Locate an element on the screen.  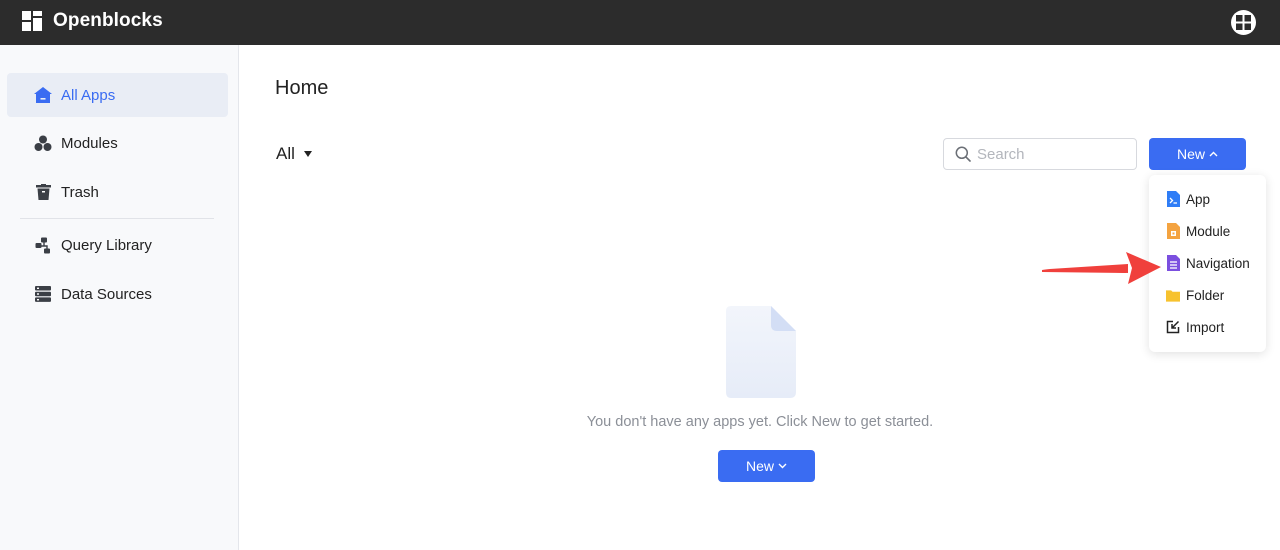
sidebar-item-label: Modules is located at coordinates (89, 143).